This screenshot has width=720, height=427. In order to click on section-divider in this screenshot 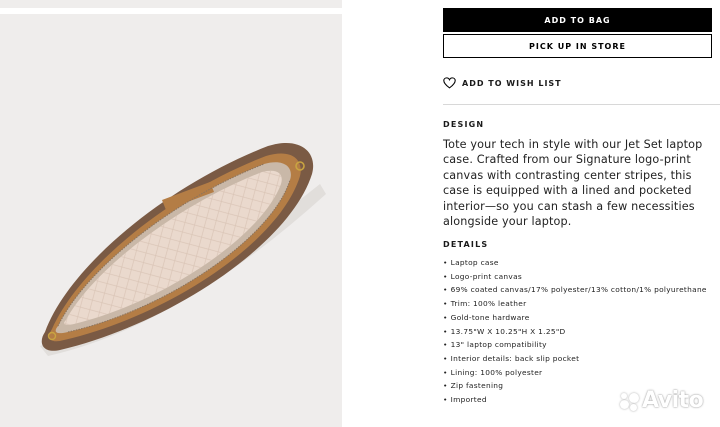, I will do `click(581, 104)`.